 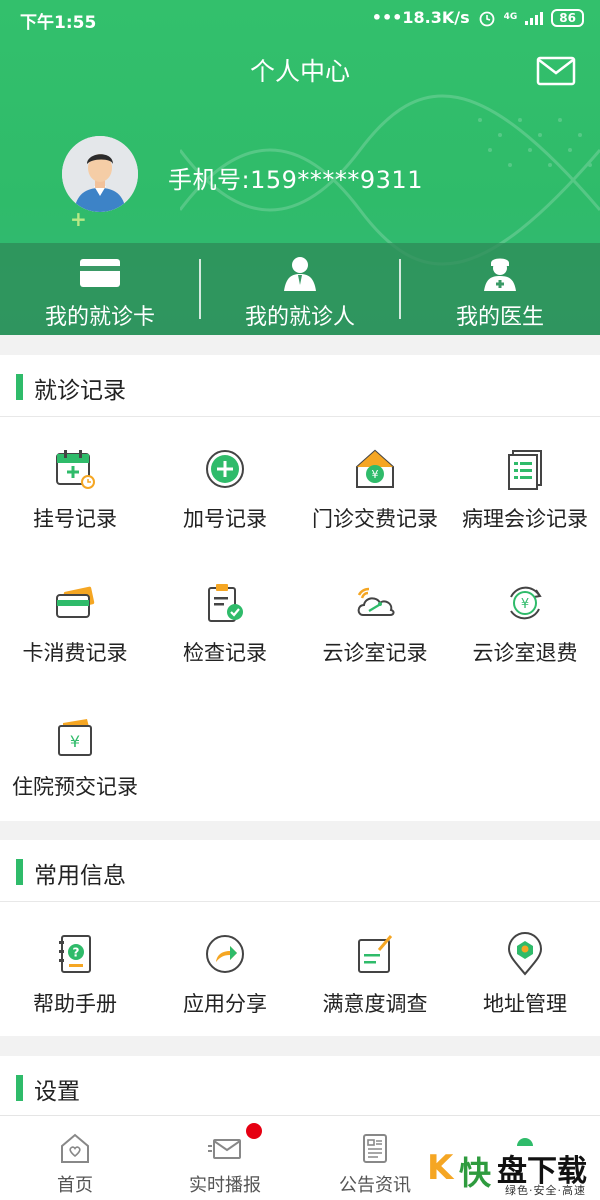 I want to click on card-consumption-record-label: 卡消费记录, so click(x=75, y=653).